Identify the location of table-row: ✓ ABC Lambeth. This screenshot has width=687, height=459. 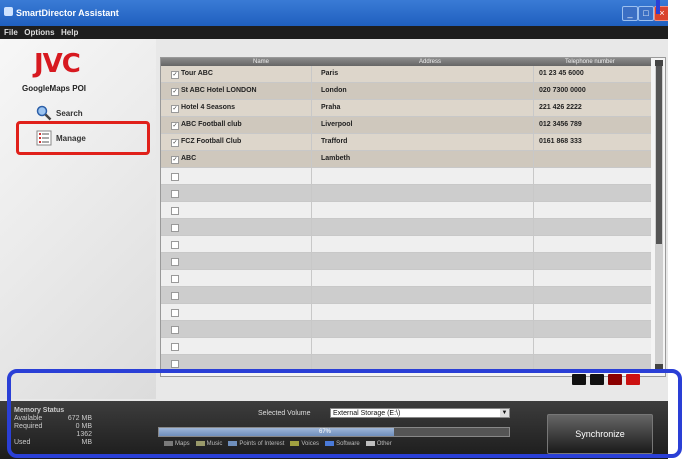
(406, 159).